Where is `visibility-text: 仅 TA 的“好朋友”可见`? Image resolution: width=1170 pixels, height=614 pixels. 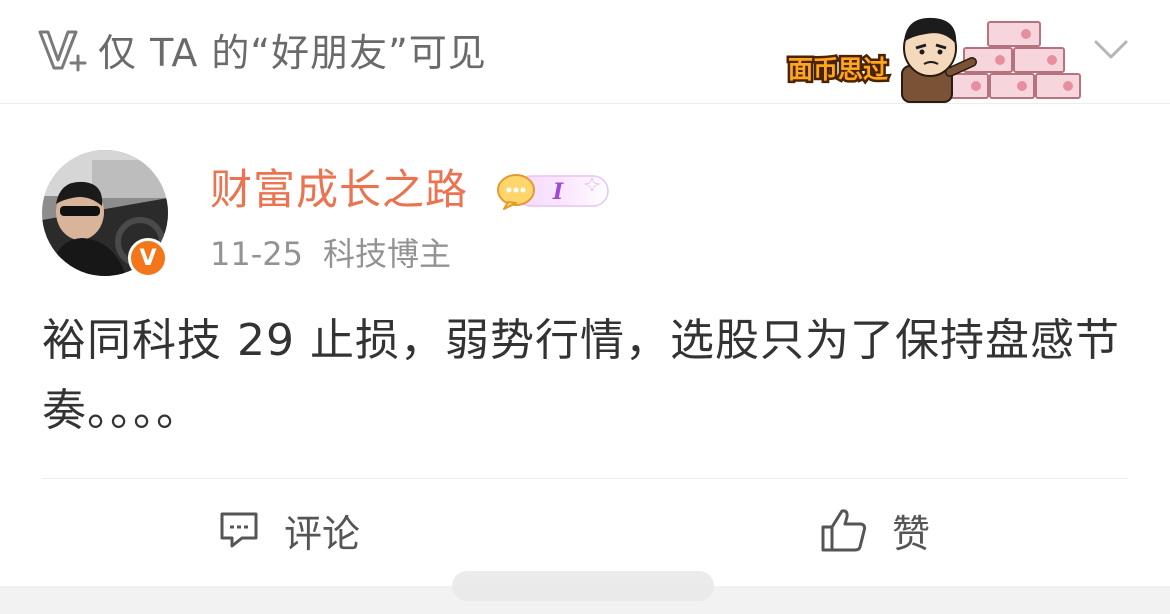 visibility-text: 仅 TA 的“好朋友”可见 is located at coordinates (292, 53).